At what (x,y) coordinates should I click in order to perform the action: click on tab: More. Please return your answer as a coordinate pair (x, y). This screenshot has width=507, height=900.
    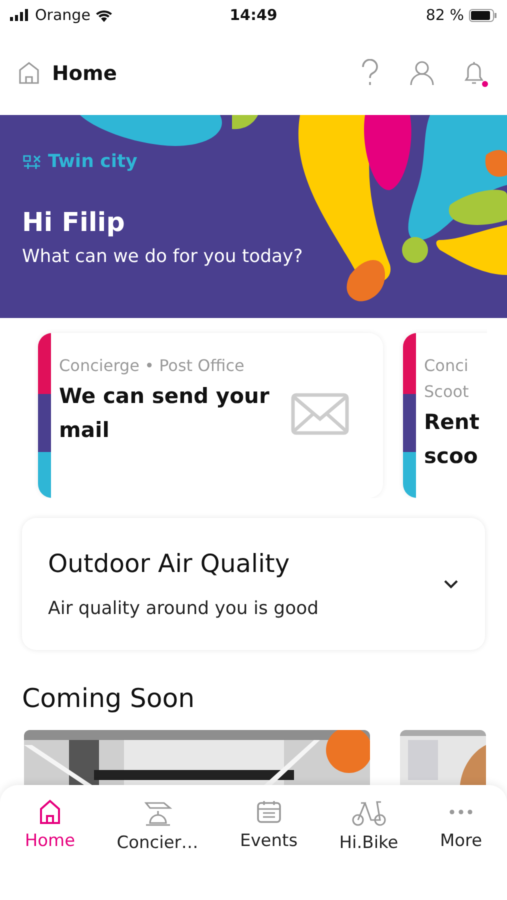
    Looking at the image, I should click on (461, 849).